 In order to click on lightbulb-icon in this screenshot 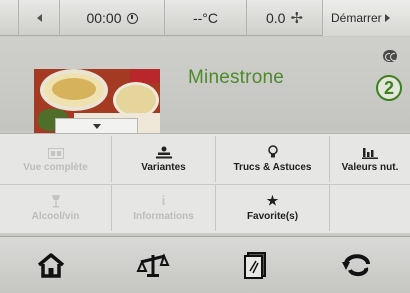, I will do `click(273, 152)`.